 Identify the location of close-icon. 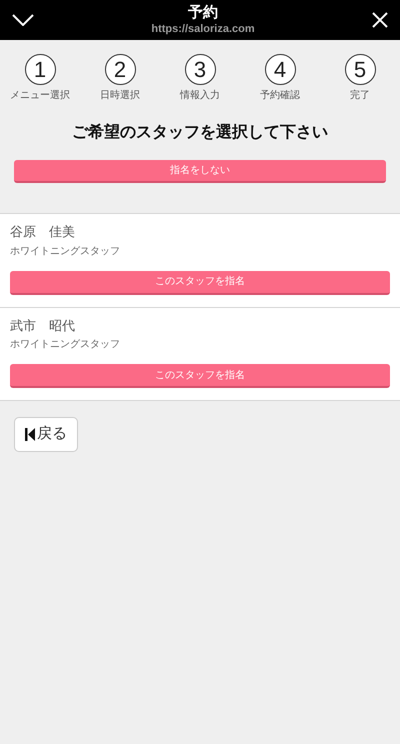
(380, 20).